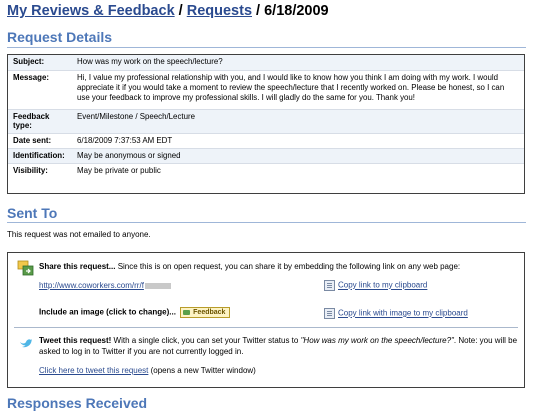  Describe the element at coordinates (296, 11) in the screenshot. I see `breadcrumb-current: 6/18/2009` at that location.